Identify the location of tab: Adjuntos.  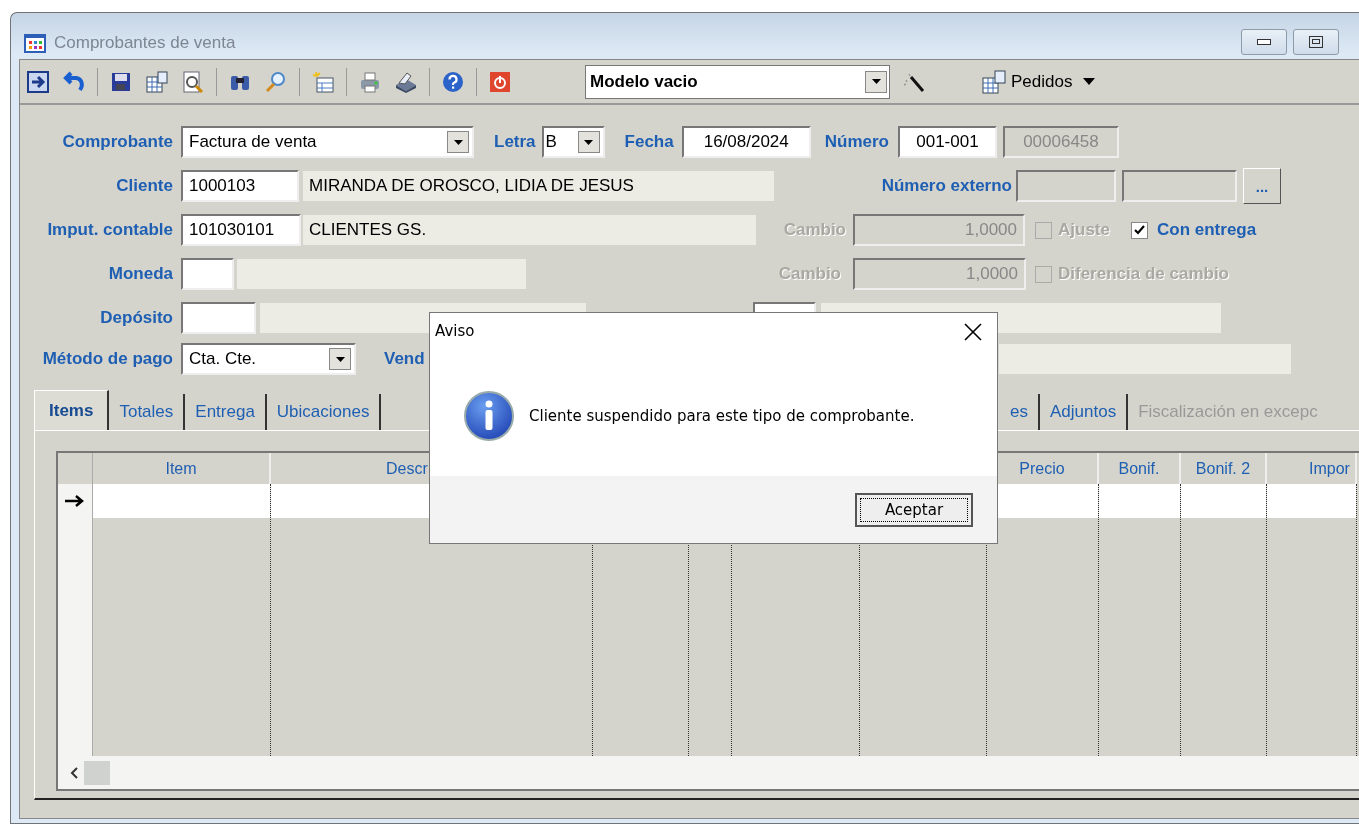
(1084, 412).